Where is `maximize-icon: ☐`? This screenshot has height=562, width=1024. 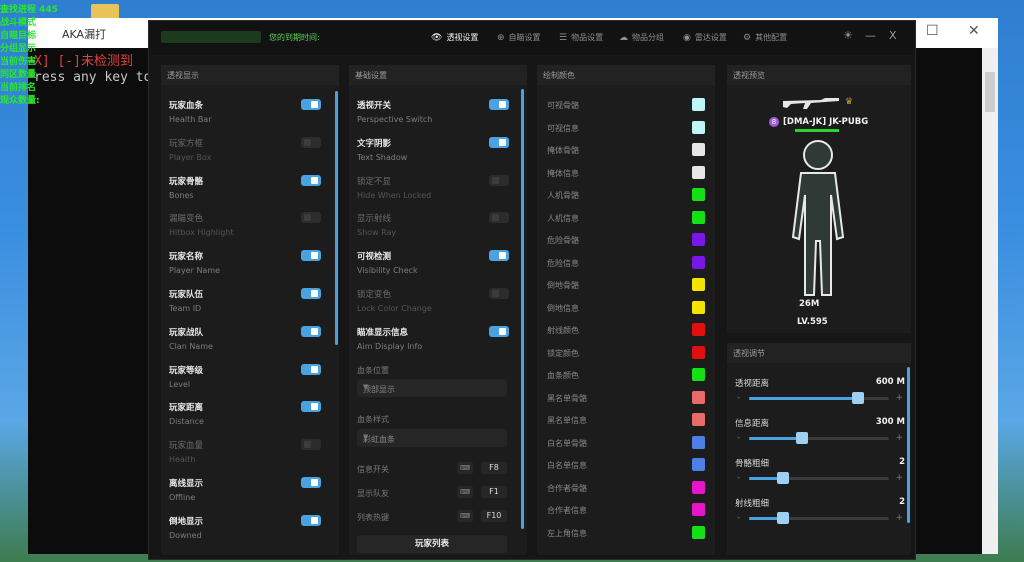 maximize-icon: ☐ is located at coordinates (932, 31).